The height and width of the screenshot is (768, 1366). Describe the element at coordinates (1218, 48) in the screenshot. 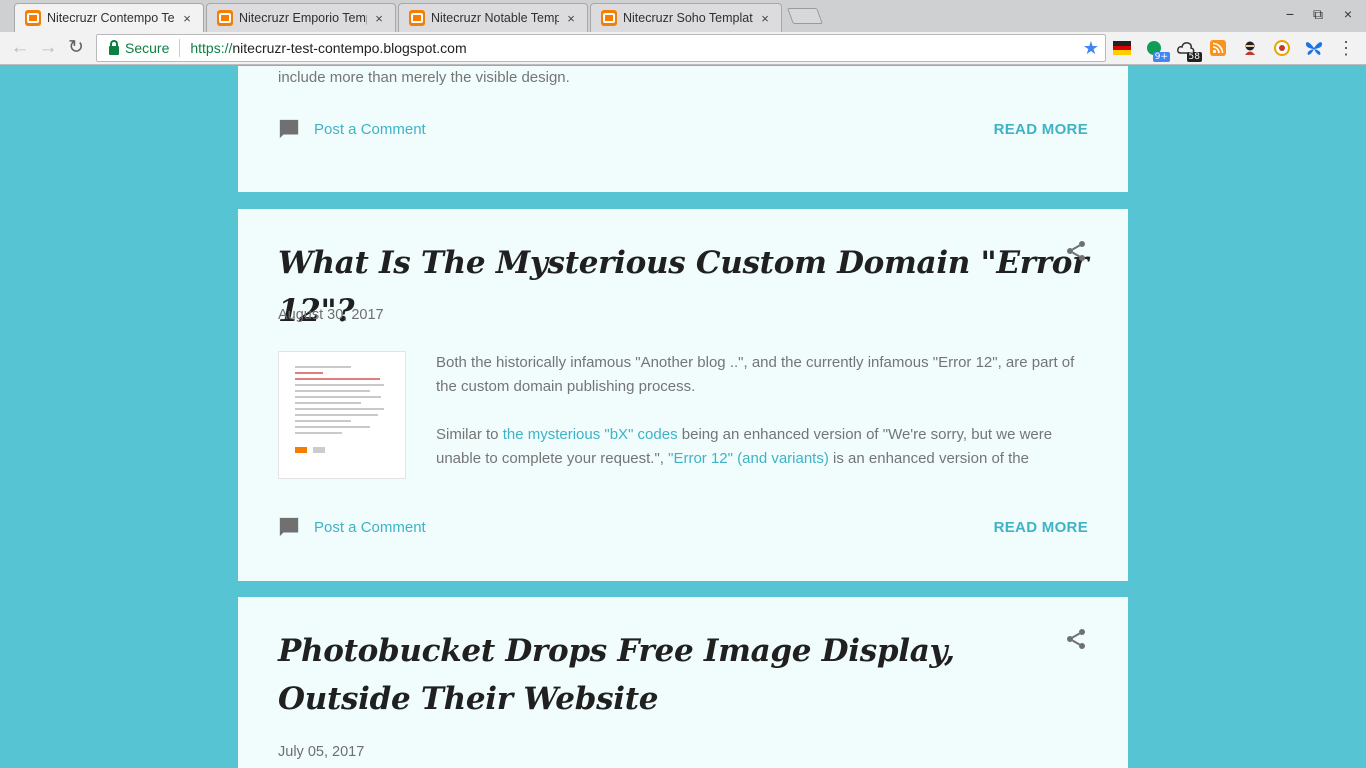

I see `rss-icon` at that location.